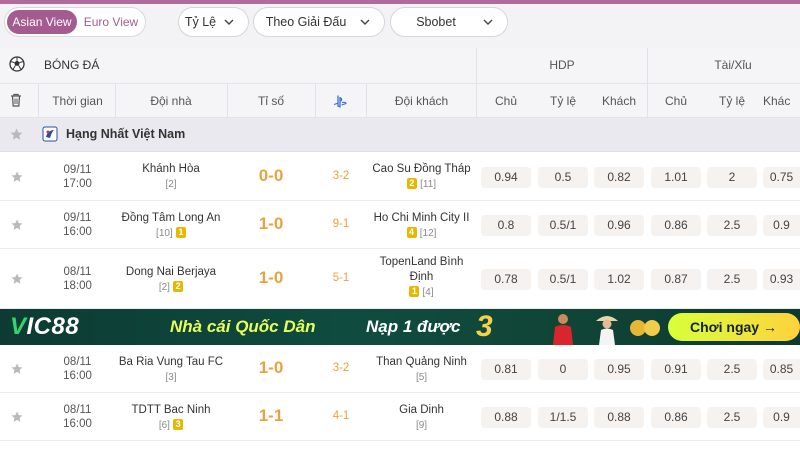 This screenshot has height=450, width=800. What do you see at coordinates (171, 418) in the screenshot?
I see `home-team: TDTT Bac Ninh [6] 3` at bounding box center [171, 418].